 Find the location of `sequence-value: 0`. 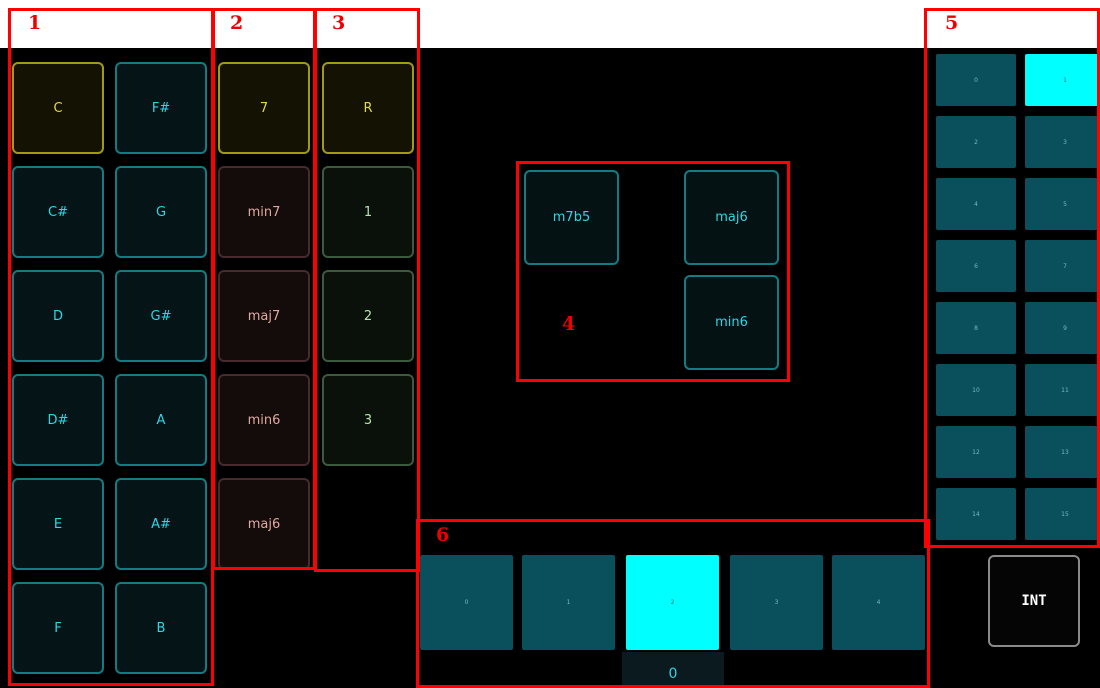

sequence-value: 0 is located at coordinates (673, 674).